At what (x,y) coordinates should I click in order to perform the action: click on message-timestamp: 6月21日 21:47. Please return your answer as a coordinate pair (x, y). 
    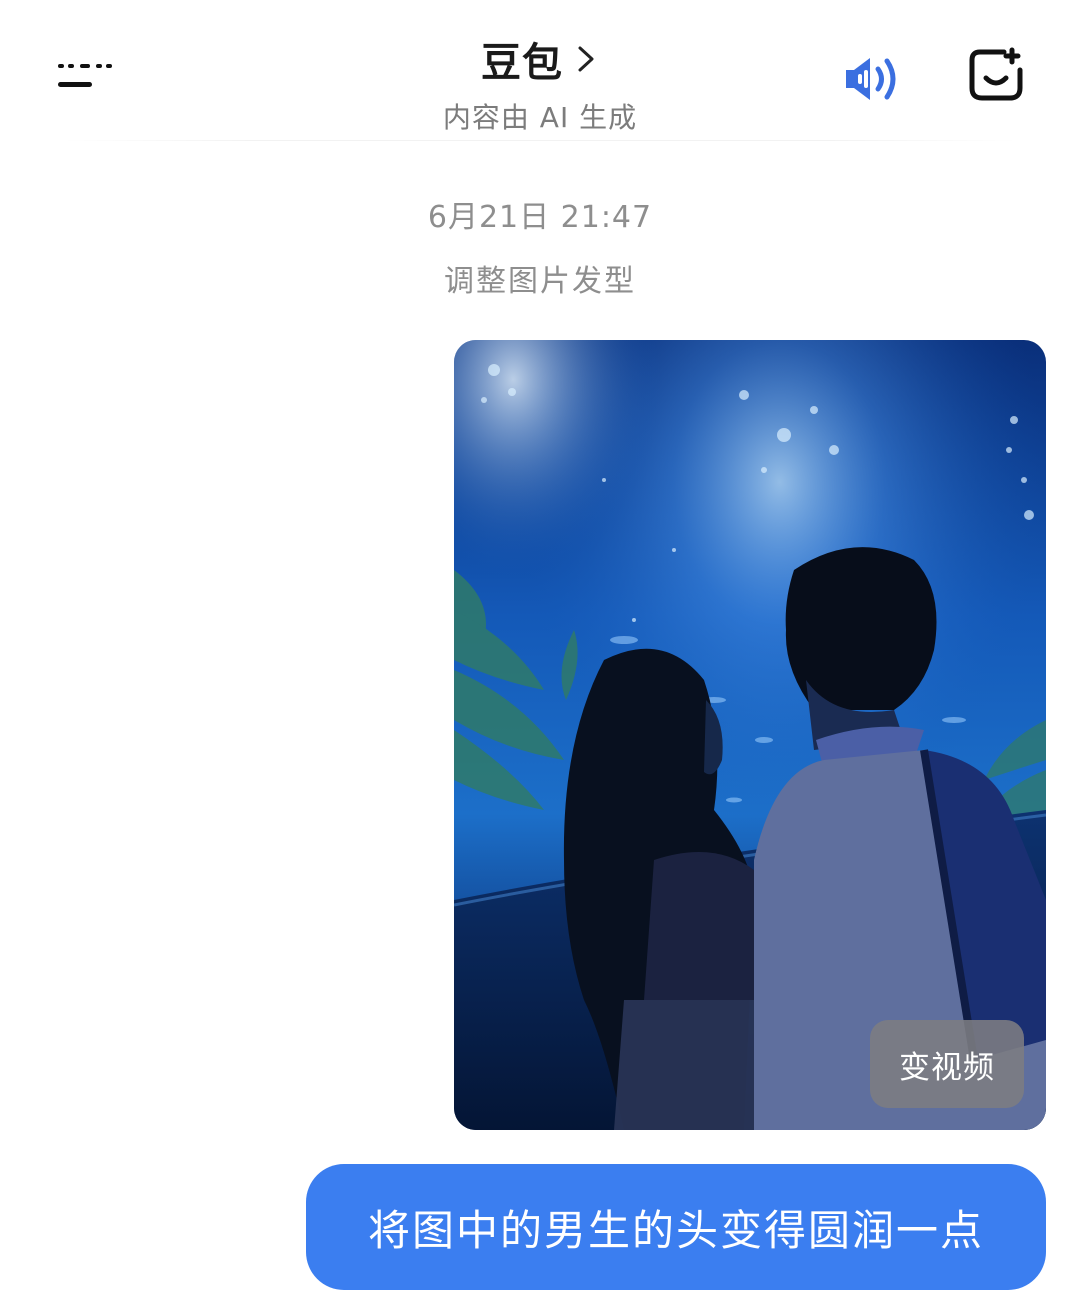
    Looking at the image, I should click on (540, 217).